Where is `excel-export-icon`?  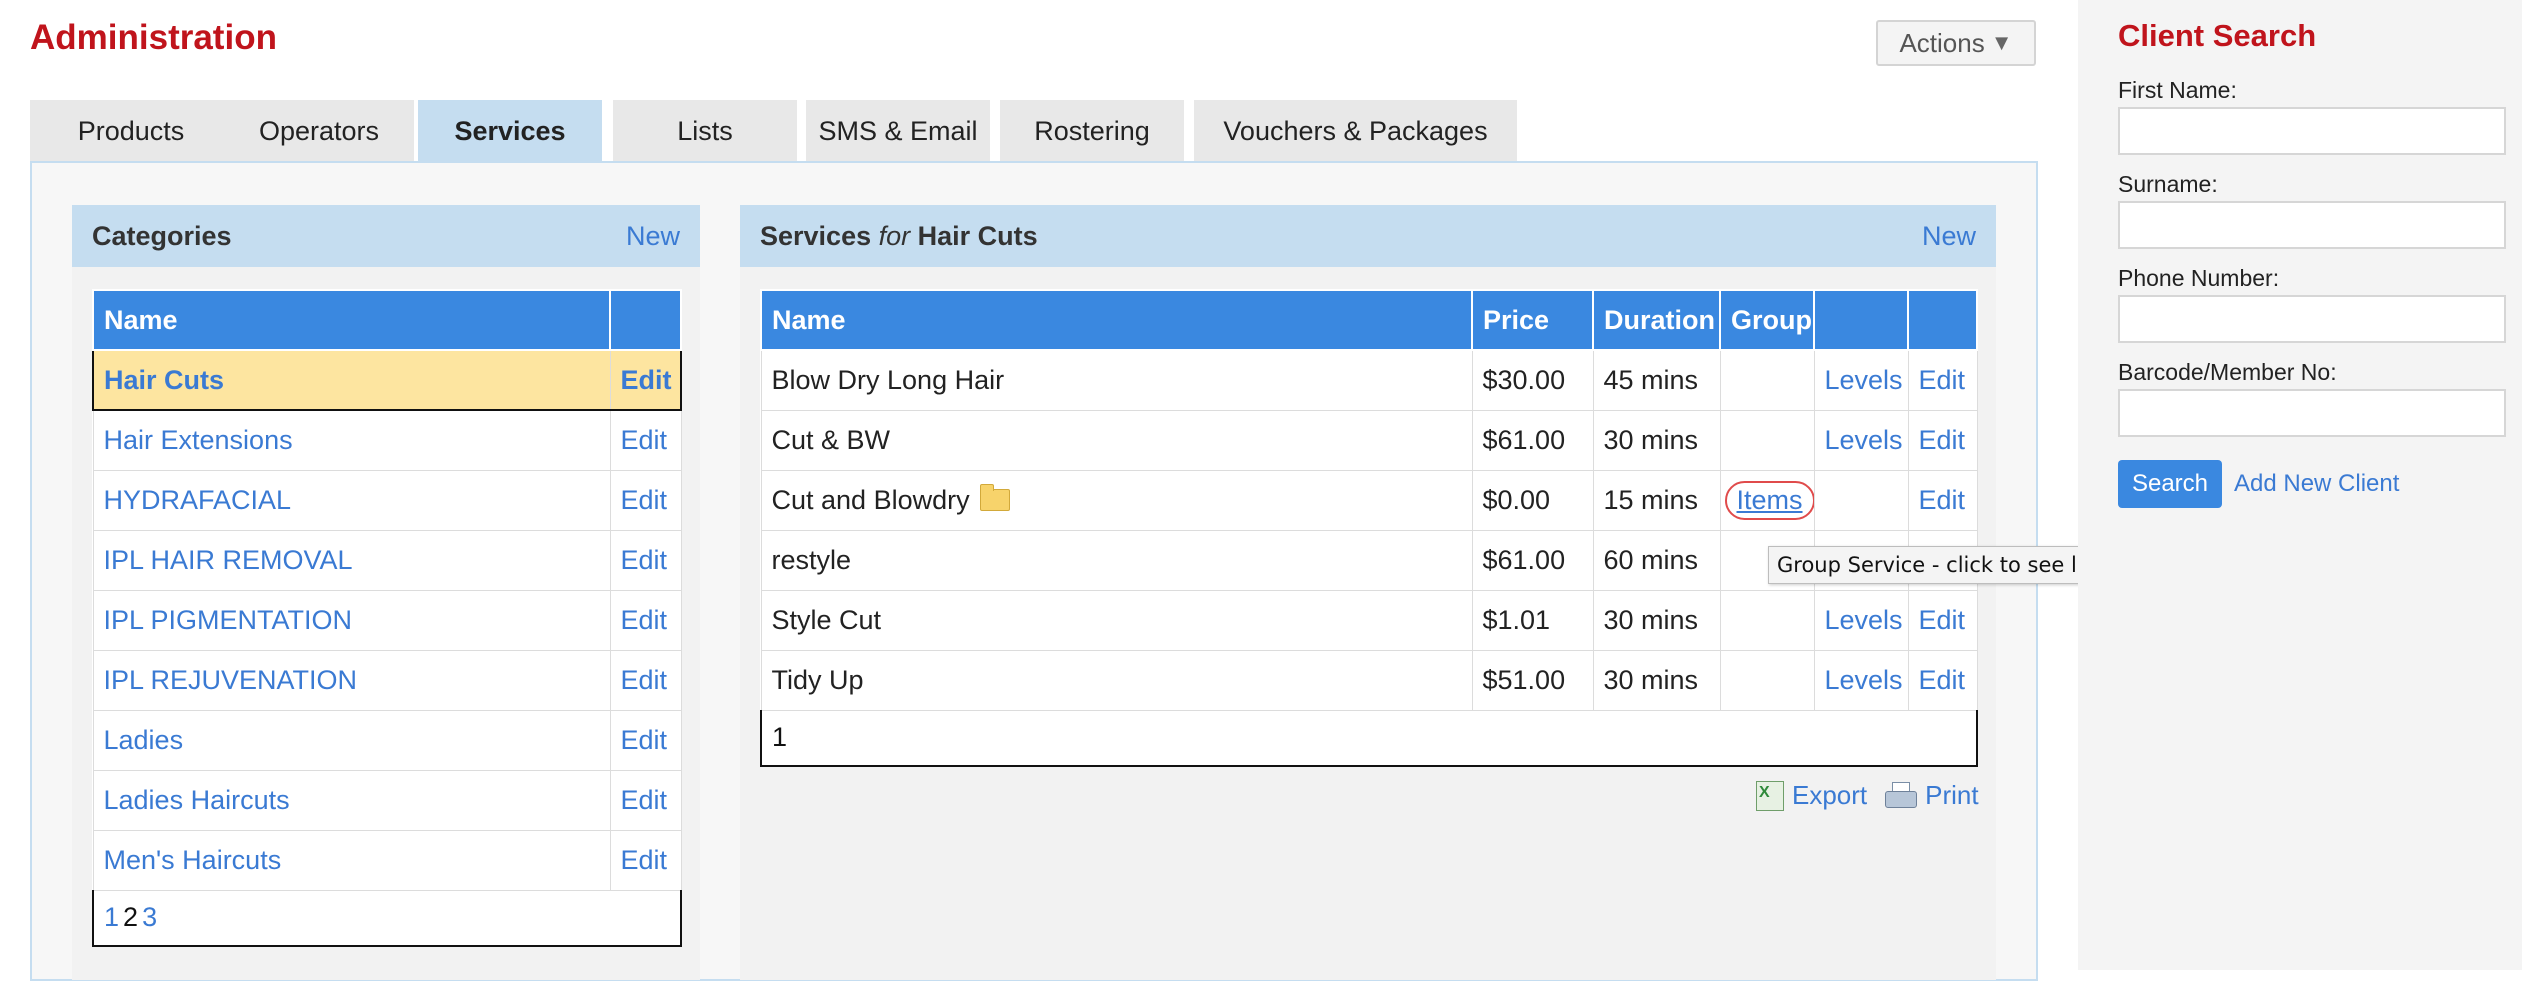 excel-export-icon is located at coordinates (1770, 795).